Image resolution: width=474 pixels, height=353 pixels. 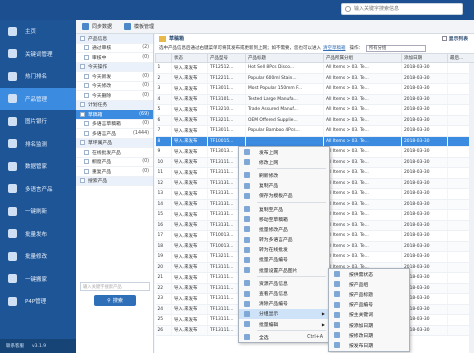 What do you see at coordinates (361, 336) in the screenshot?
I see `submenu-item-label: 按修改日期` at bounding box center [361, 336].